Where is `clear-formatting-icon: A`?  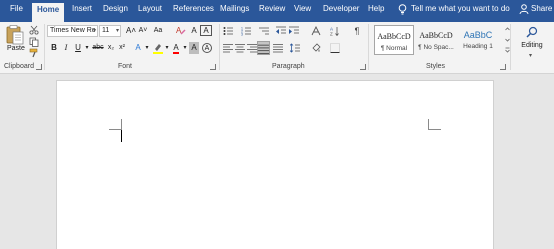 clear-formatting-icon: A is located at coordinates (181, 30).